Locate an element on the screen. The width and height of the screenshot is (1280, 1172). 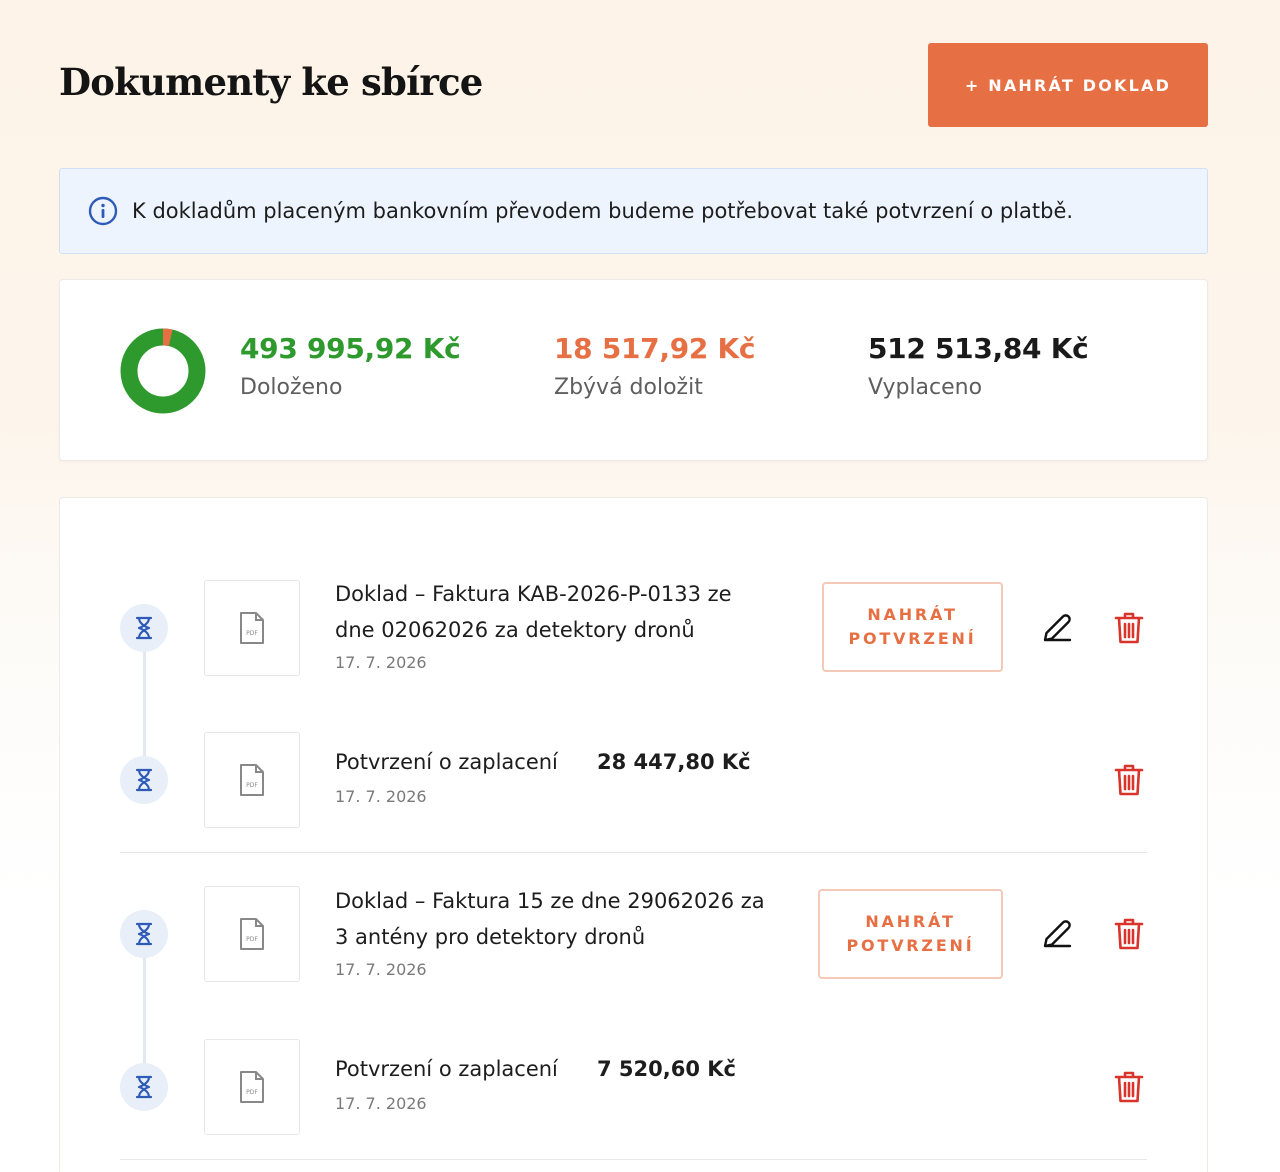
stat-paid-label: Vyplaceno is located at coordinates (925, 387).